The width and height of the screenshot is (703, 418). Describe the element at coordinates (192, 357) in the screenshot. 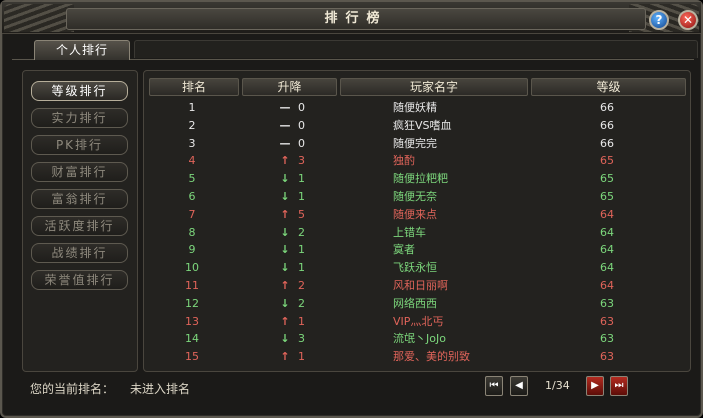

I see `rank-cell: 15` at that location.